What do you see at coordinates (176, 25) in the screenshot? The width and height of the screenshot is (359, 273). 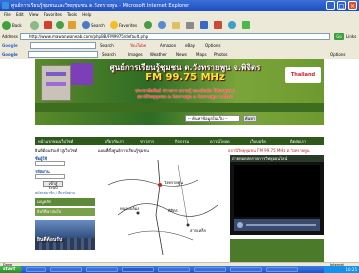 I see `mail-button` at bounding box center [176, 25].